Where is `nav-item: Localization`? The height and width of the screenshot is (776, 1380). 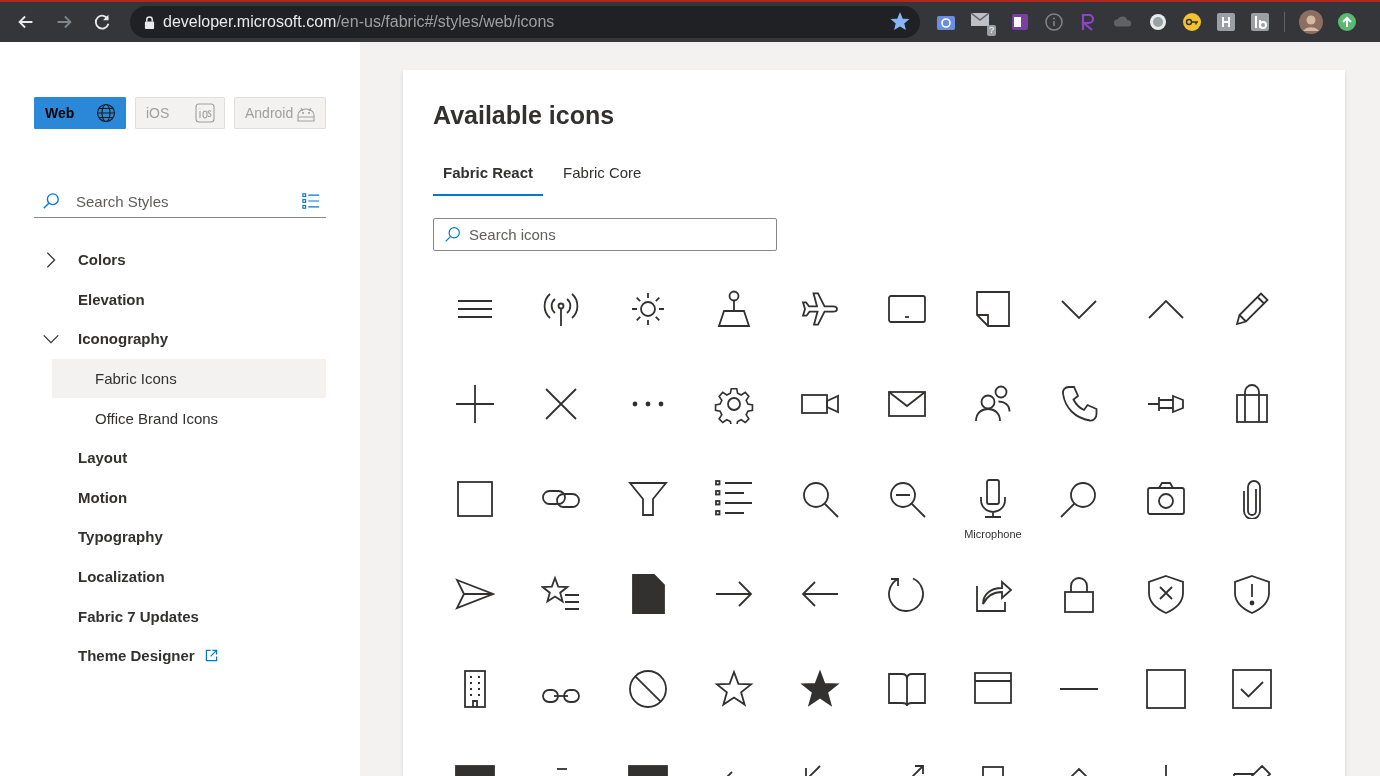 nav-item: Localization is located at coordinates (180, 576).